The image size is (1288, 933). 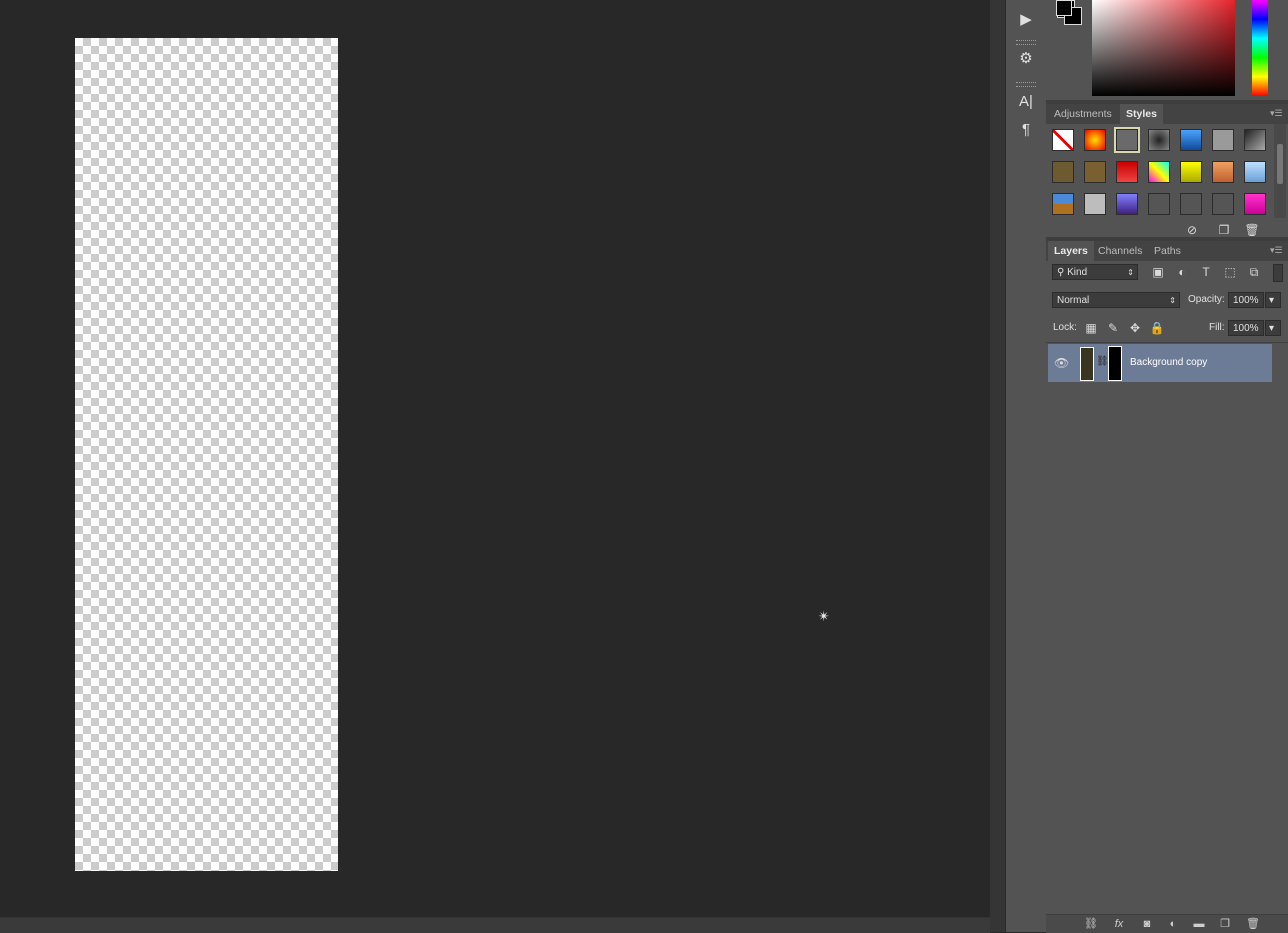 I want to click on panel-dock-strip: ▶ ⚙ A| ¶, so click(x=1026, y=466).